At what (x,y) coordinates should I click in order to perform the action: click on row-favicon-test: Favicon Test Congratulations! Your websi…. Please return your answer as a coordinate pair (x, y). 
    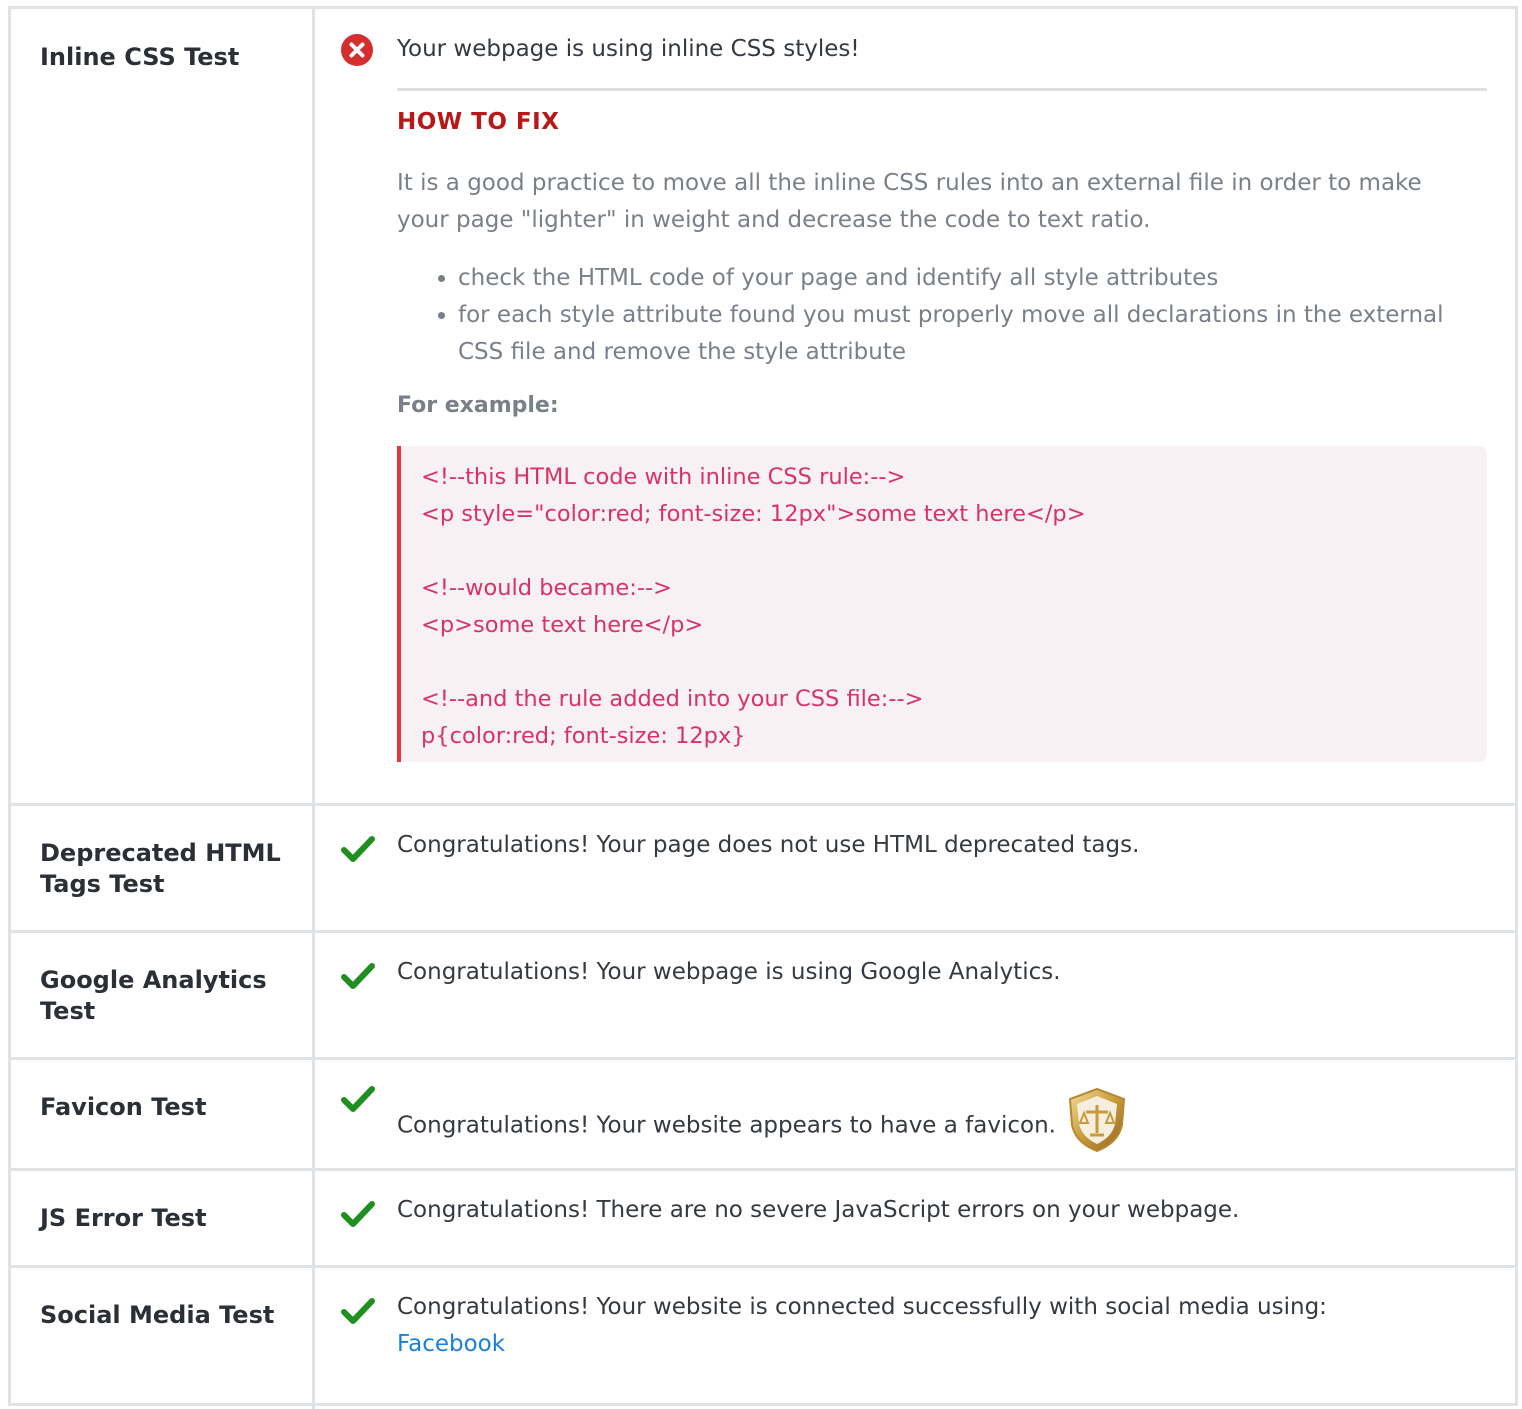
    Looking at the image, I should click on (763, 1115).